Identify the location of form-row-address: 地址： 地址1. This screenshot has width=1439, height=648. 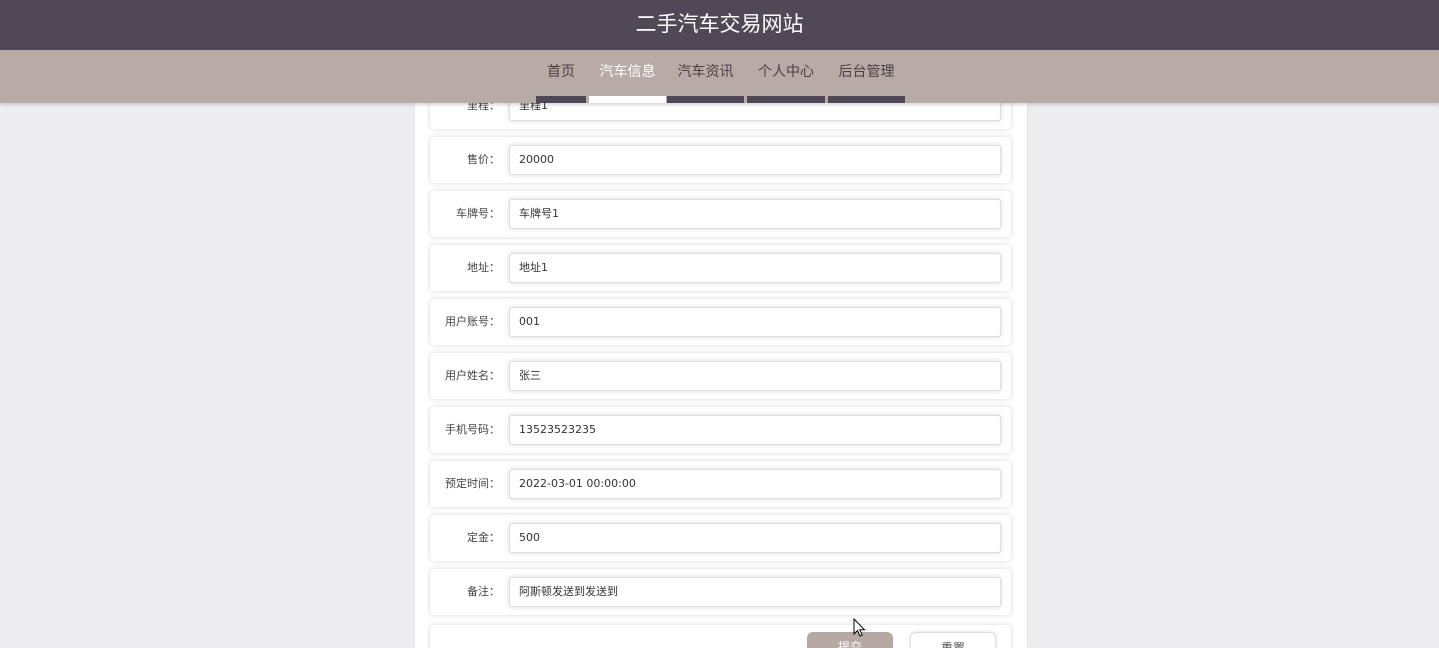
(720, 268).